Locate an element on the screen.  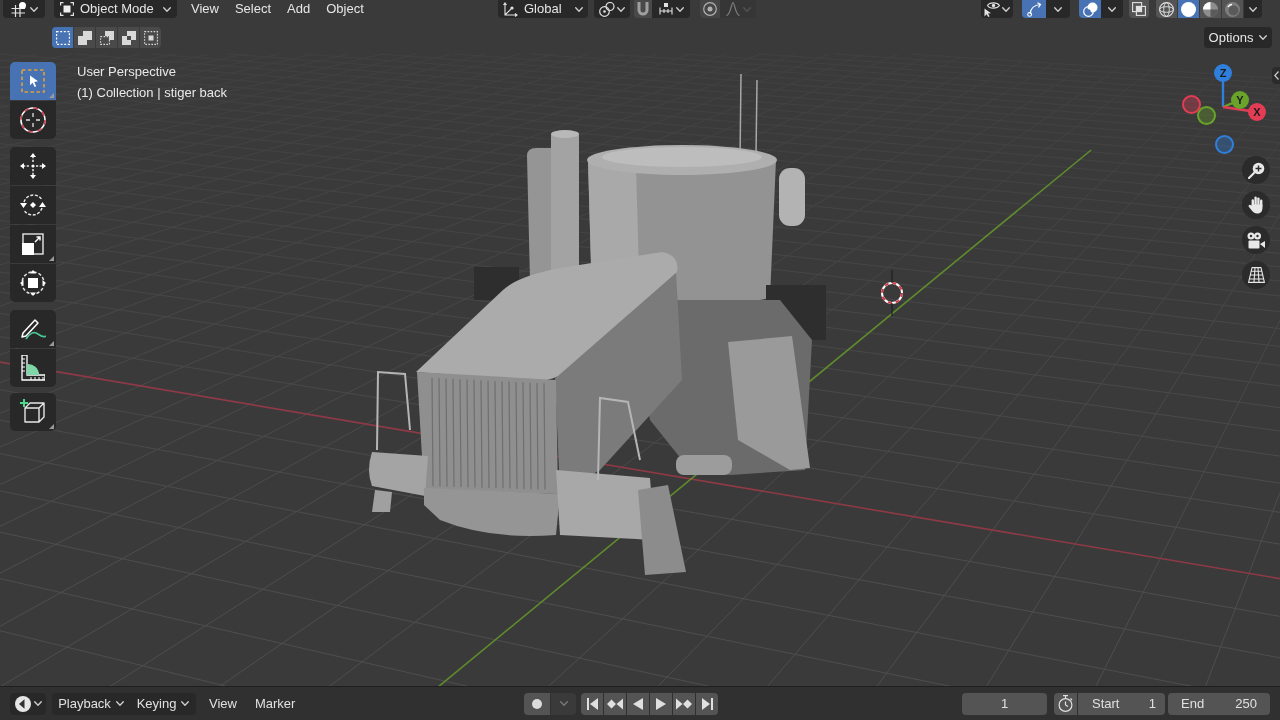
current-frame-field: 1 is located at coordinates (1004, 703).